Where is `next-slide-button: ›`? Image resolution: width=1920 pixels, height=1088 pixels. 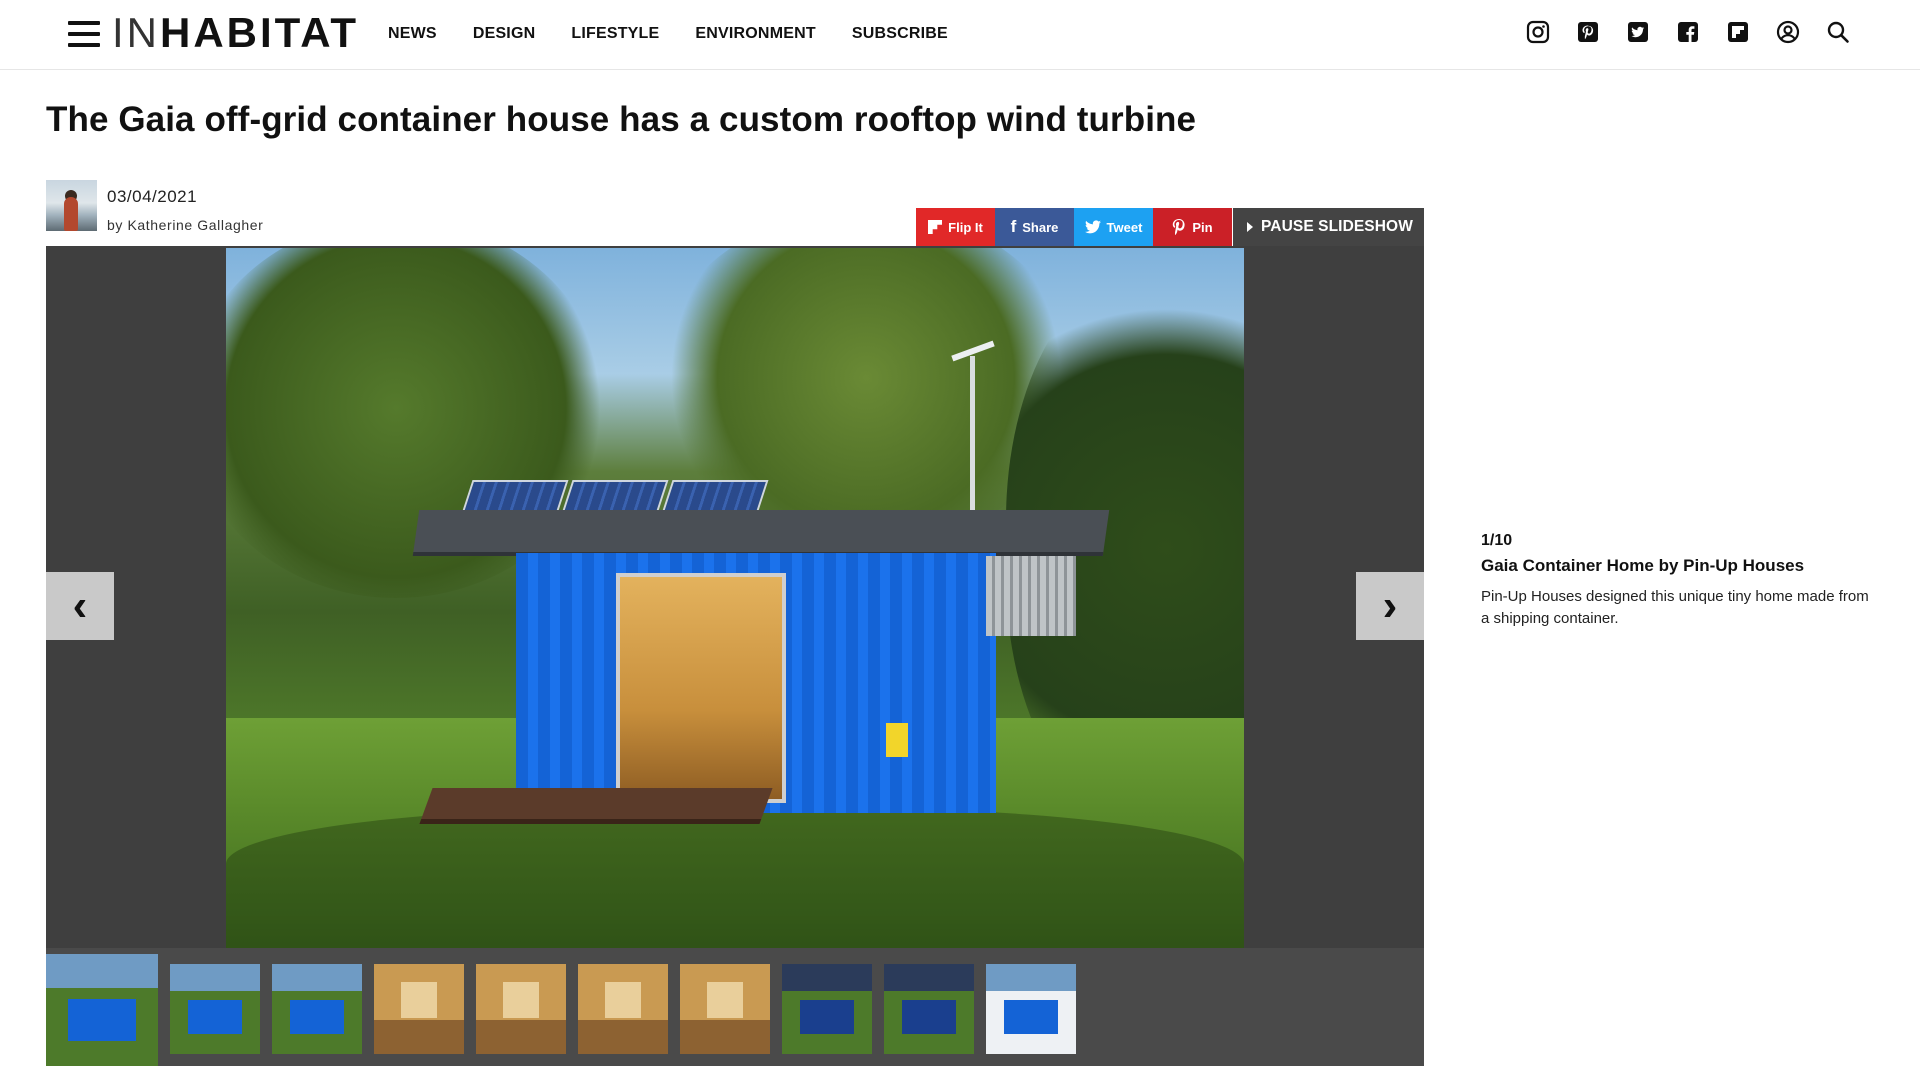 next-slide-button: › is located at coordinates (1390, 606).